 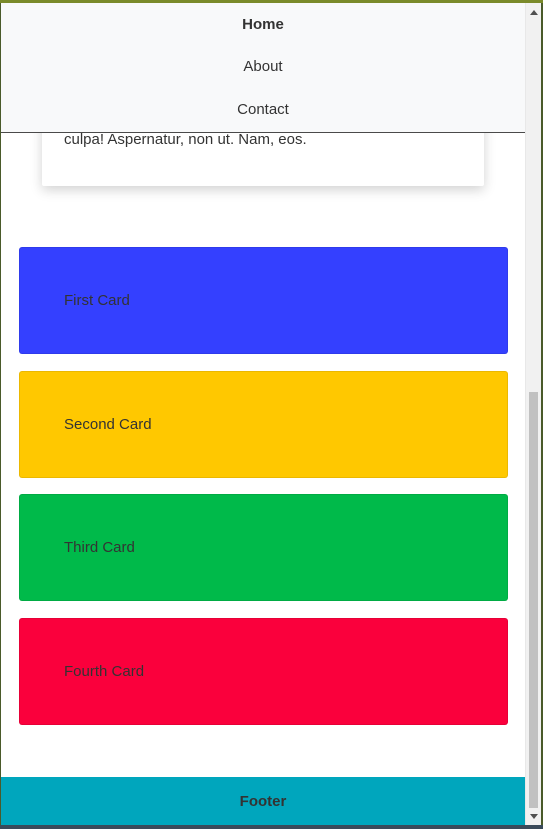 I want to click on card-first: First Card, so click(x=263, y=300).